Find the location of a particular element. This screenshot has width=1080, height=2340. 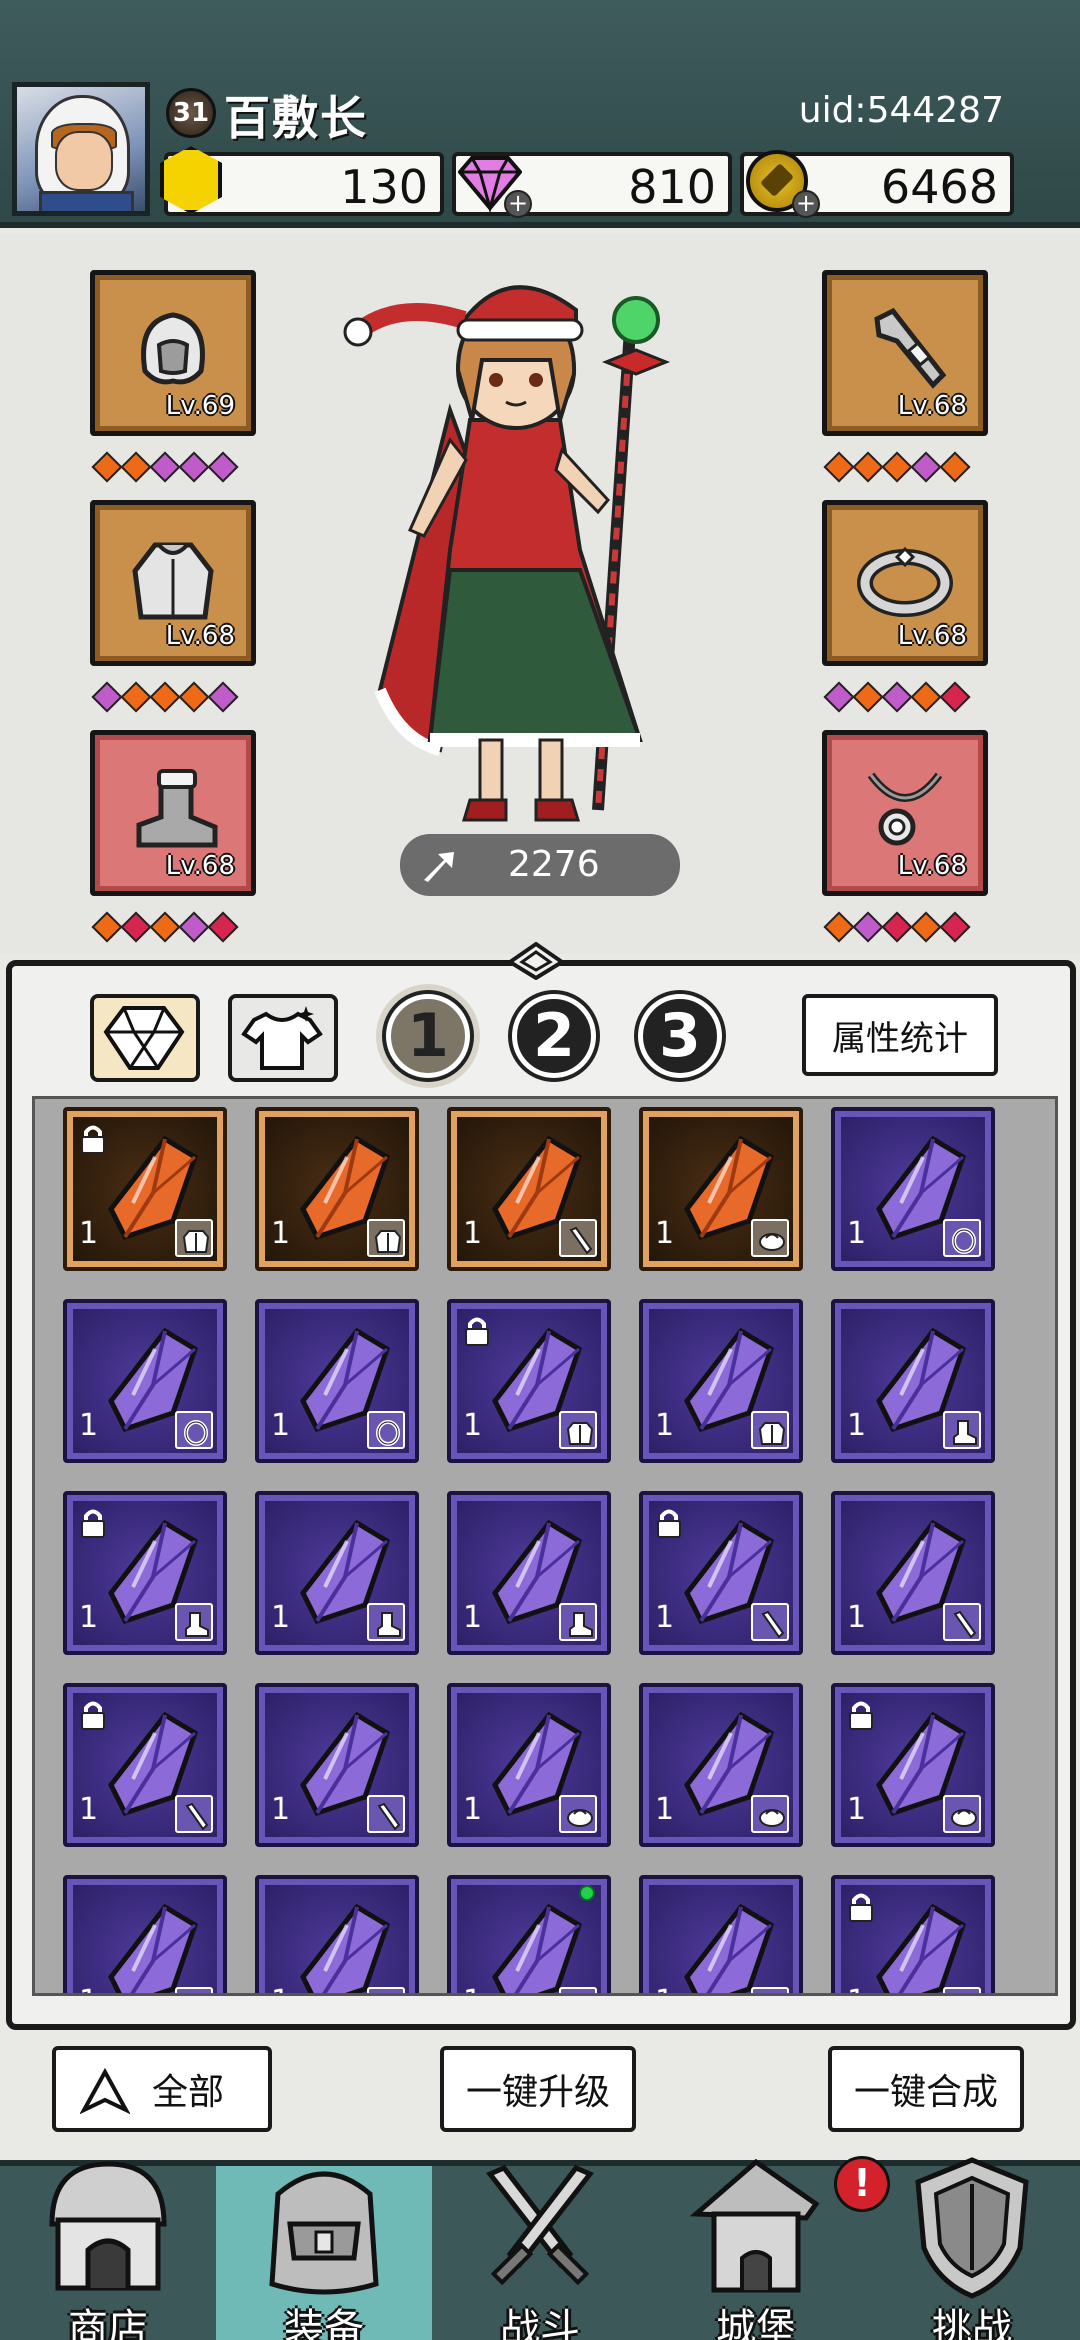

nav-challenge: 挑战 is located at coordinates (972, 2248).